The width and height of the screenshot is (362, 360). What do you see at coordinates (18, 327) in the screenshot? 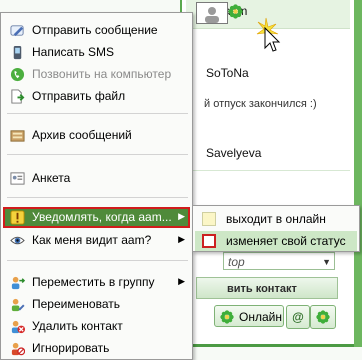
I see `delete-contact-icon` at bounding box center [18, 327].